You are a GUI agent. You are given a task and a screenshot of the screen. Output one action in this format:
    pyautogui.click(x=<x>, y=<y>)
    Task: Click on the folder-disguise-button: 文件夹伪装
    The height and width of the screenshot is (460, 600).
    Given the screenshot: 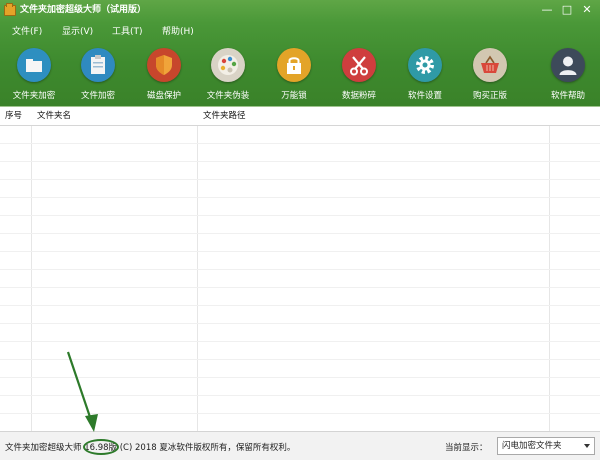 What is the action you would take?
    pyautogui.click(x=228, y=76)
    